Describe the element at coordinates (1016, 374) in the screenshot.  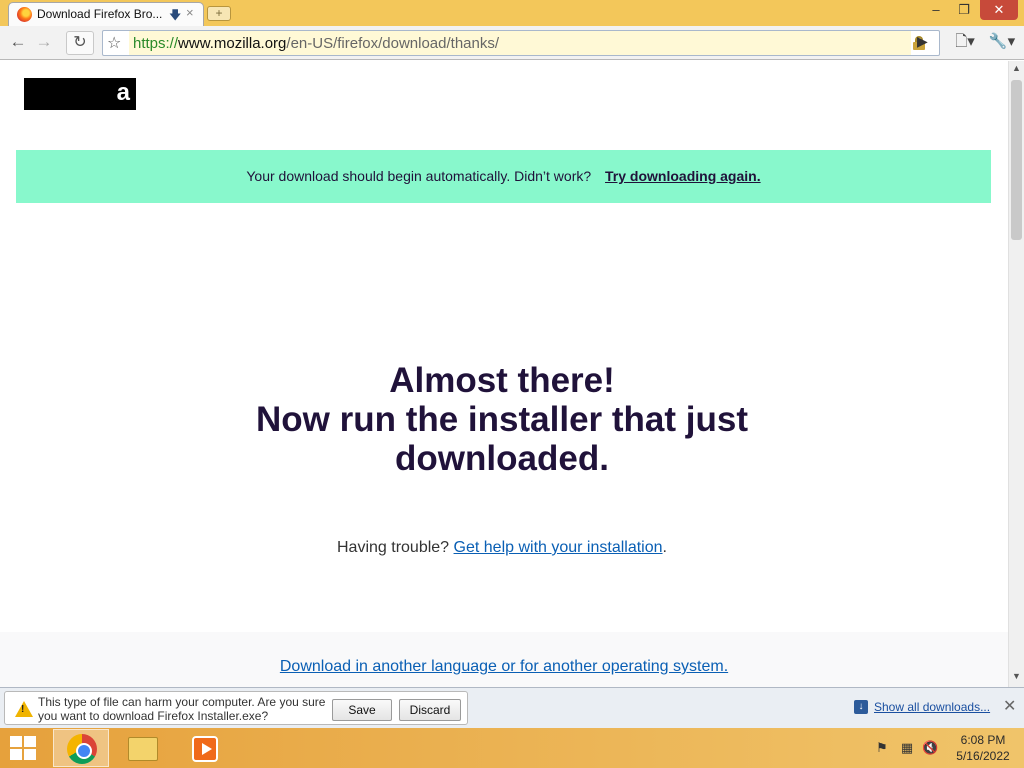
I see `vertical-scrollbar: ▲ ▼` at that location.